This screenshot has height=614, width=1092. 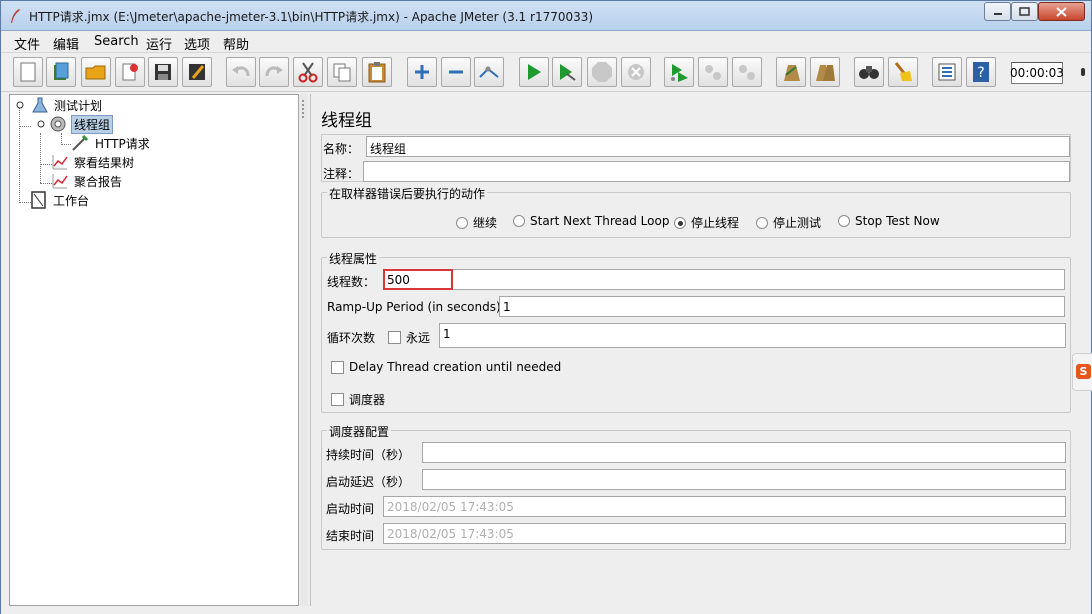 I want to click on menu-options: 选项, so click(x=197, y=43).